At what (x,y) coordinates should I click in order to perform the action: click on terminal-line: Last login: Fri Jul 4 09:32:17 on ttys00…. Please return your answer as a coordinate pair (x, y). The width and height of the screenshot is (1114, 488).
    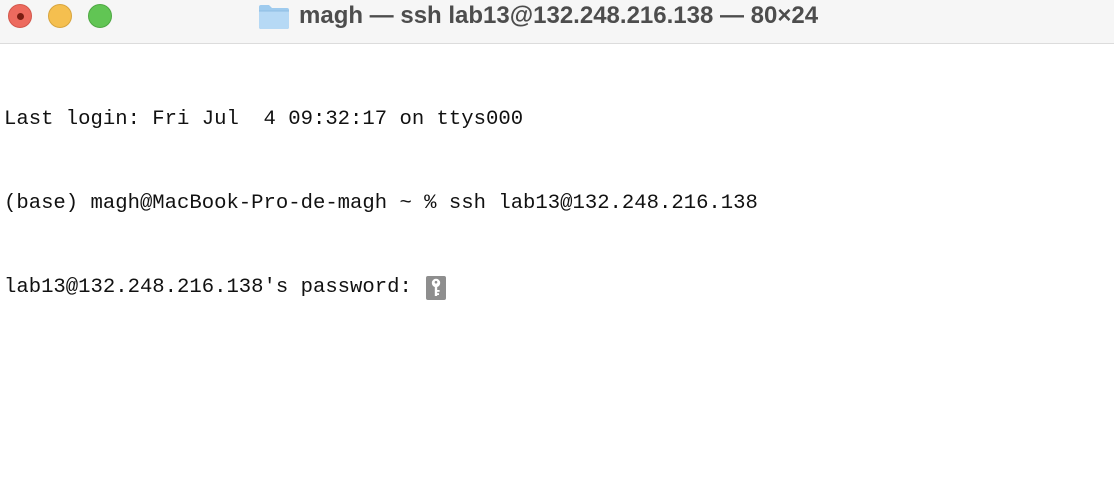
    Looking at the image, I should click on (381, 120).